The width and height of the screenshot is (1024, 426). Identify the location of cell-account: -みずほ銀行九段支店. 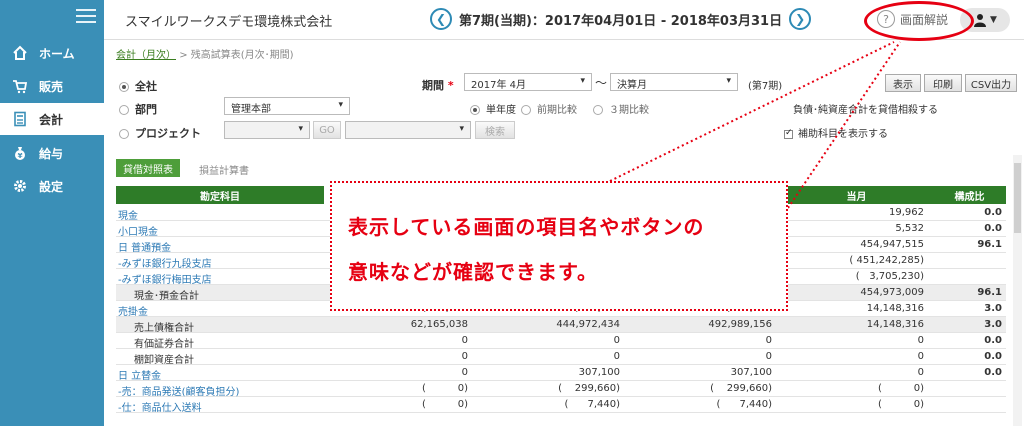
(218, 262).